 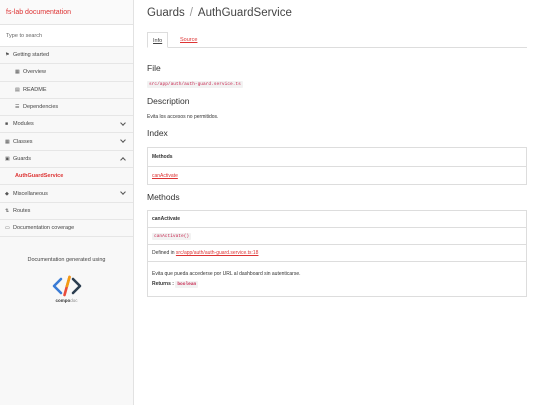 I want to click on sidebar-item-modules: ■ Modules, so click(x=66, y=125).